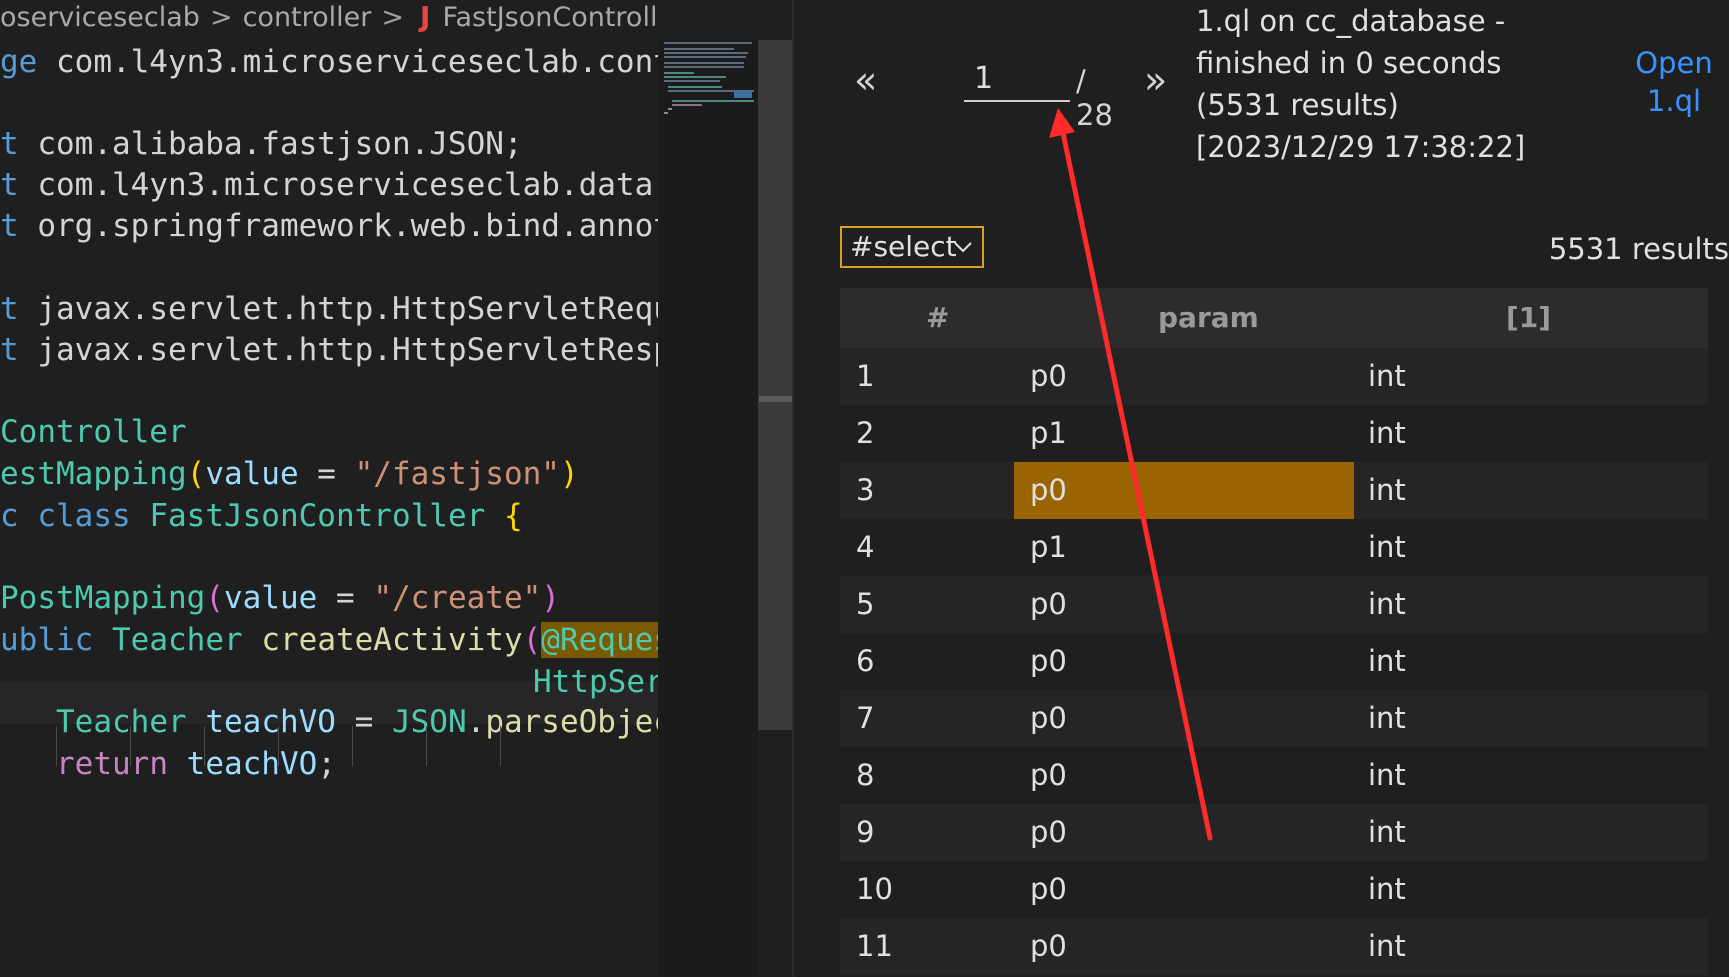 This screenshot has height=977, width=1729. What do you see at coordinates (93, 432) in the screenshot?
I see `code-line: Controller` at bounding box center [93, 432].